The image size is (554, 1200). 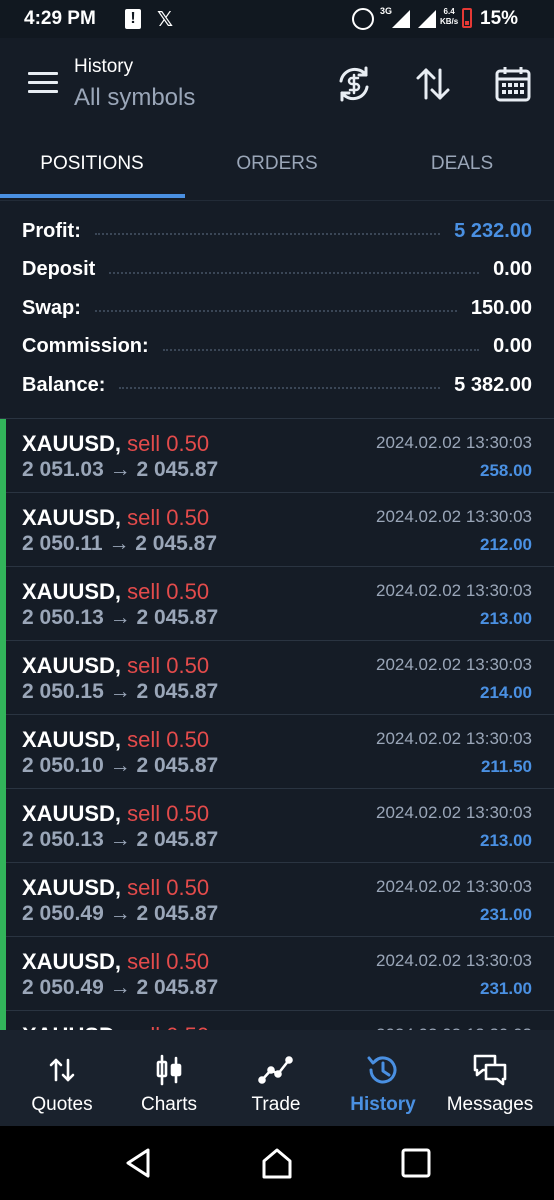 What do you see at coordinates (120, 618) in the screenshot?
I see `position-prices: 2 050.13 → 2 045.87` at bounding box center [120, 618].